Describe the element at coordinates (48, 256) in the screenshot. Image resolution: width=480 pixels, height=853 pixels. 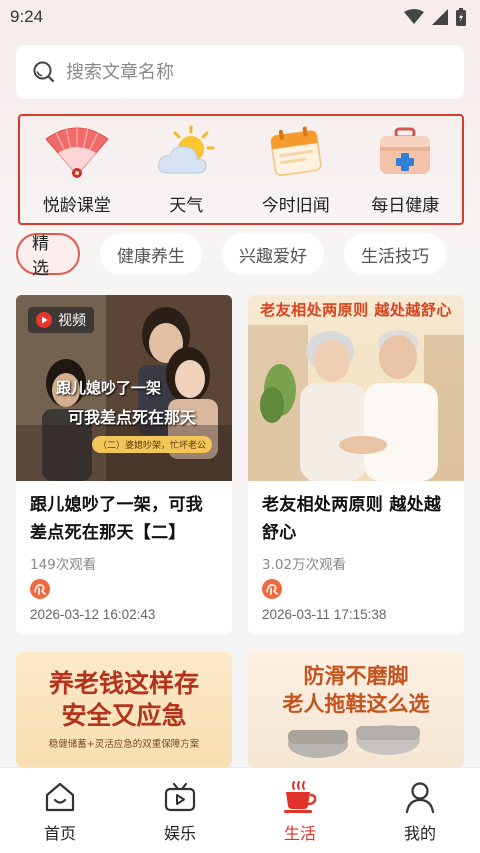
I see `tab-featured: 精选` at that location.